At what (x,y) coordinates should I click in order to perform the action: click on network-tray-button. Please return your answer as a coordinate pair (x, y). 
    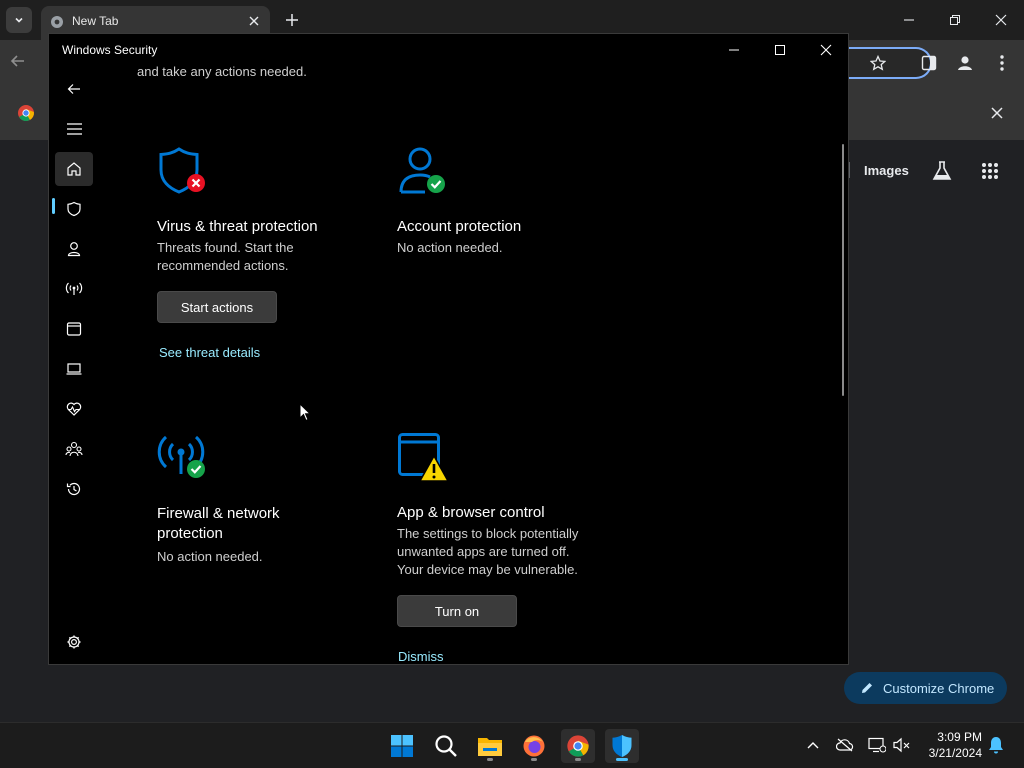
    Looking at the image, I should click on (877, 745).